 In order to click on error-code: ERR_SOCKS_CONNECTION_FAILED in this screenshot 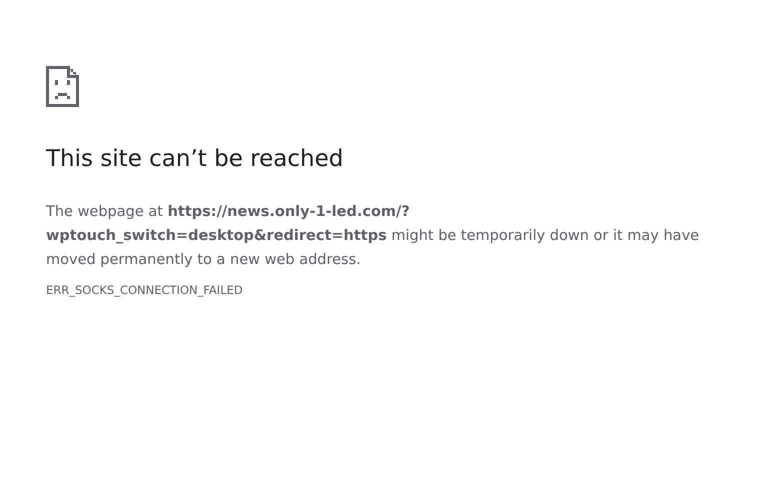, I will do `click(144, 290)`.